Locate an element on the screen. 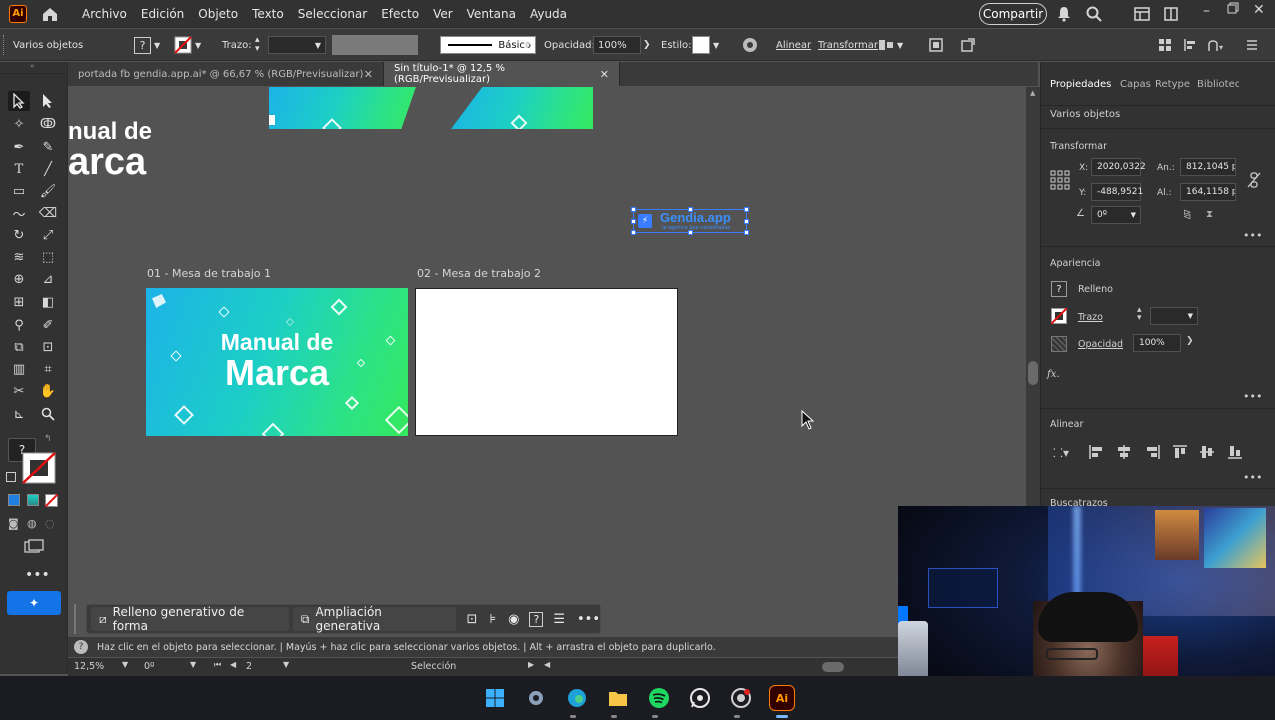 Image resolution: width=1275 pixels, height=720 pixels. align-to-selection-icon: ⸬▾ is located at coordinates (1061, 452).